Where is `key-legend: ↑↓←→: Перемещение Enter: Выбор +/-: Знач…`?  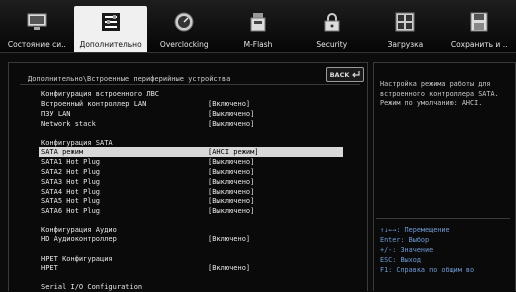 key-legend: ↑↓←→: Перемещение Enter: Выбор +/-: Знач… is located at coordinates (427, 250).